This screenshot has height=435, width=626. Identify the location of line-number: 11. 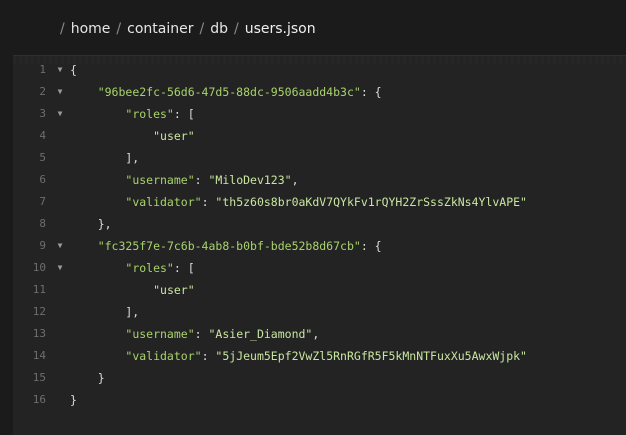
(39, 289).